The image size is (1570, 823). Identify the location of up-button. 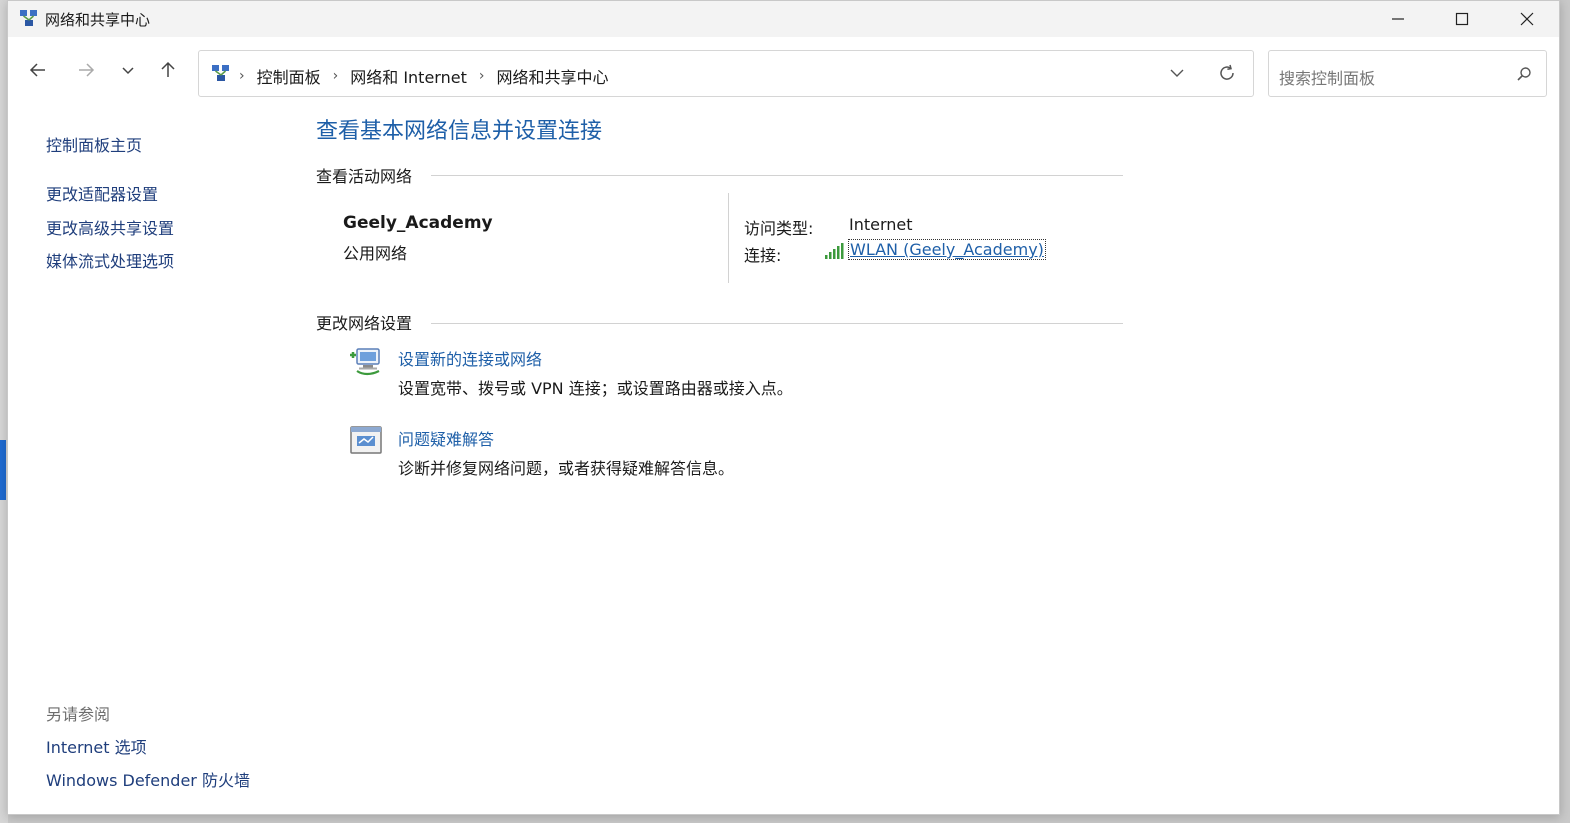
(168, 70).